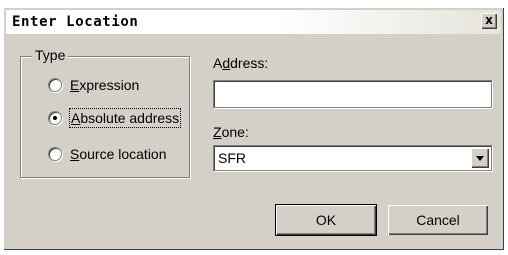 This screenshot has width=508, height=255. I want to click on window-title: Enter Location, so click(75, 22).